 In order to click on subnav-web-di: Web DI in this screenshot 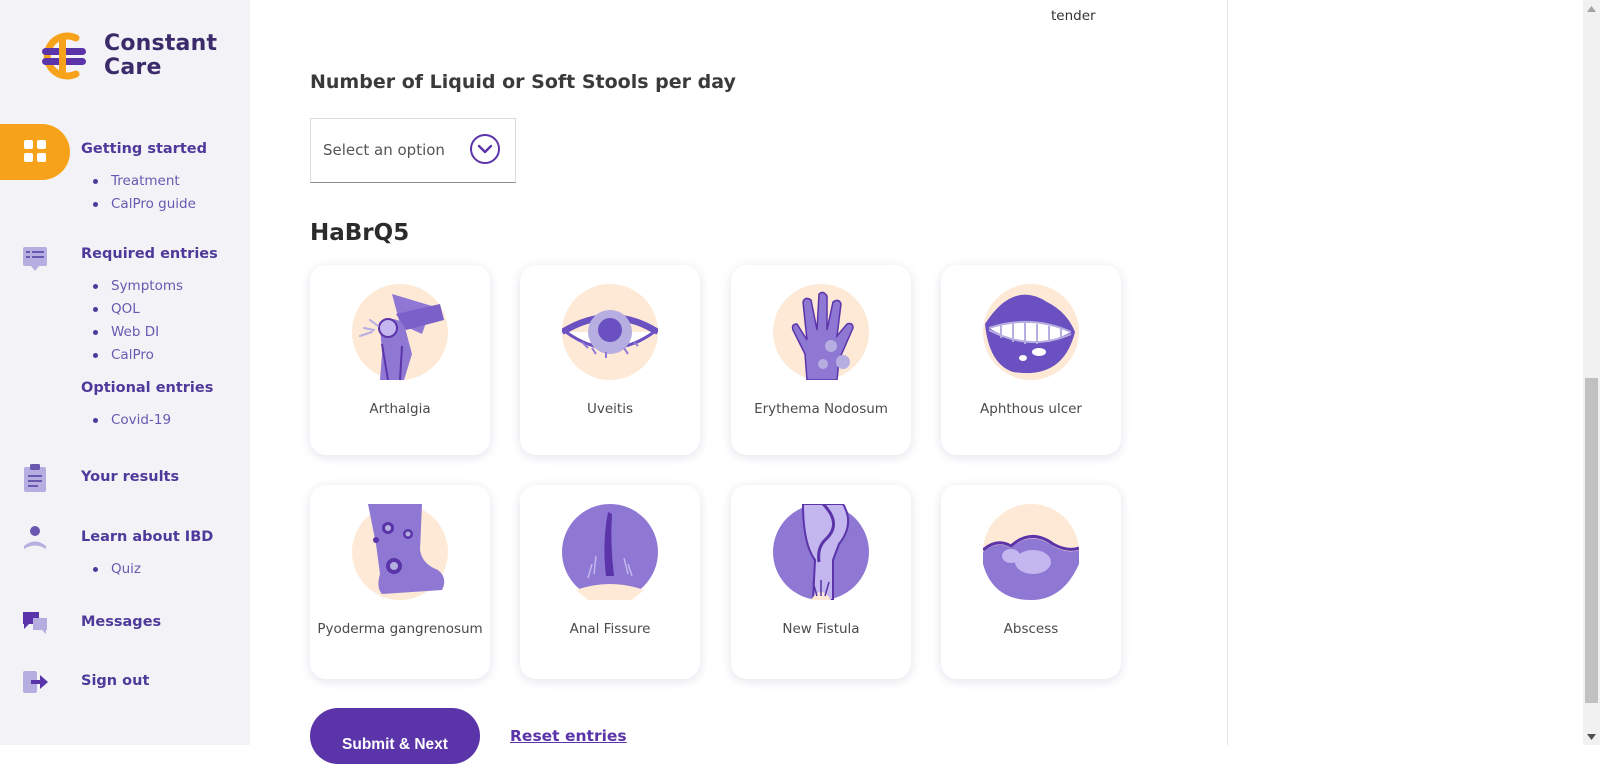, I will do `click(138, 332)`.